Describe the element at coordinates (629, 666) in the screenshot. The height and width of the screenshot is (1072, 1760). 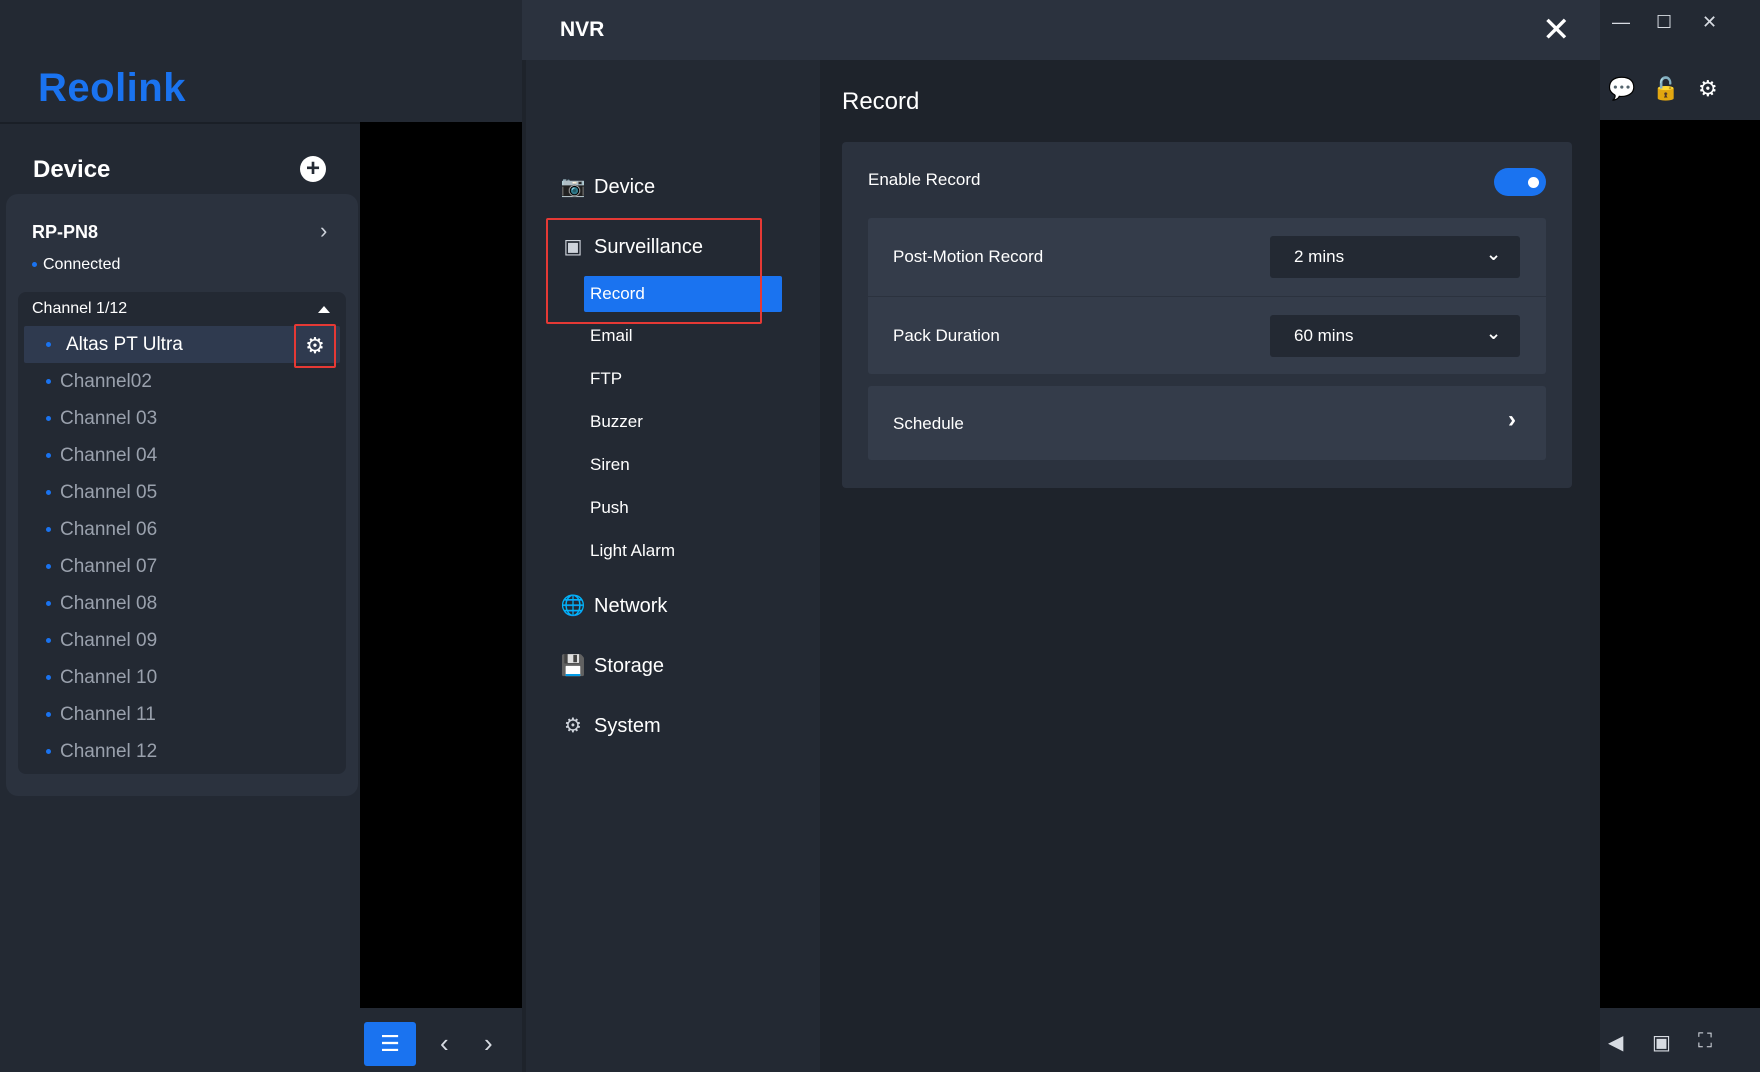
I see `nav-storage-label: Storage` at that location.